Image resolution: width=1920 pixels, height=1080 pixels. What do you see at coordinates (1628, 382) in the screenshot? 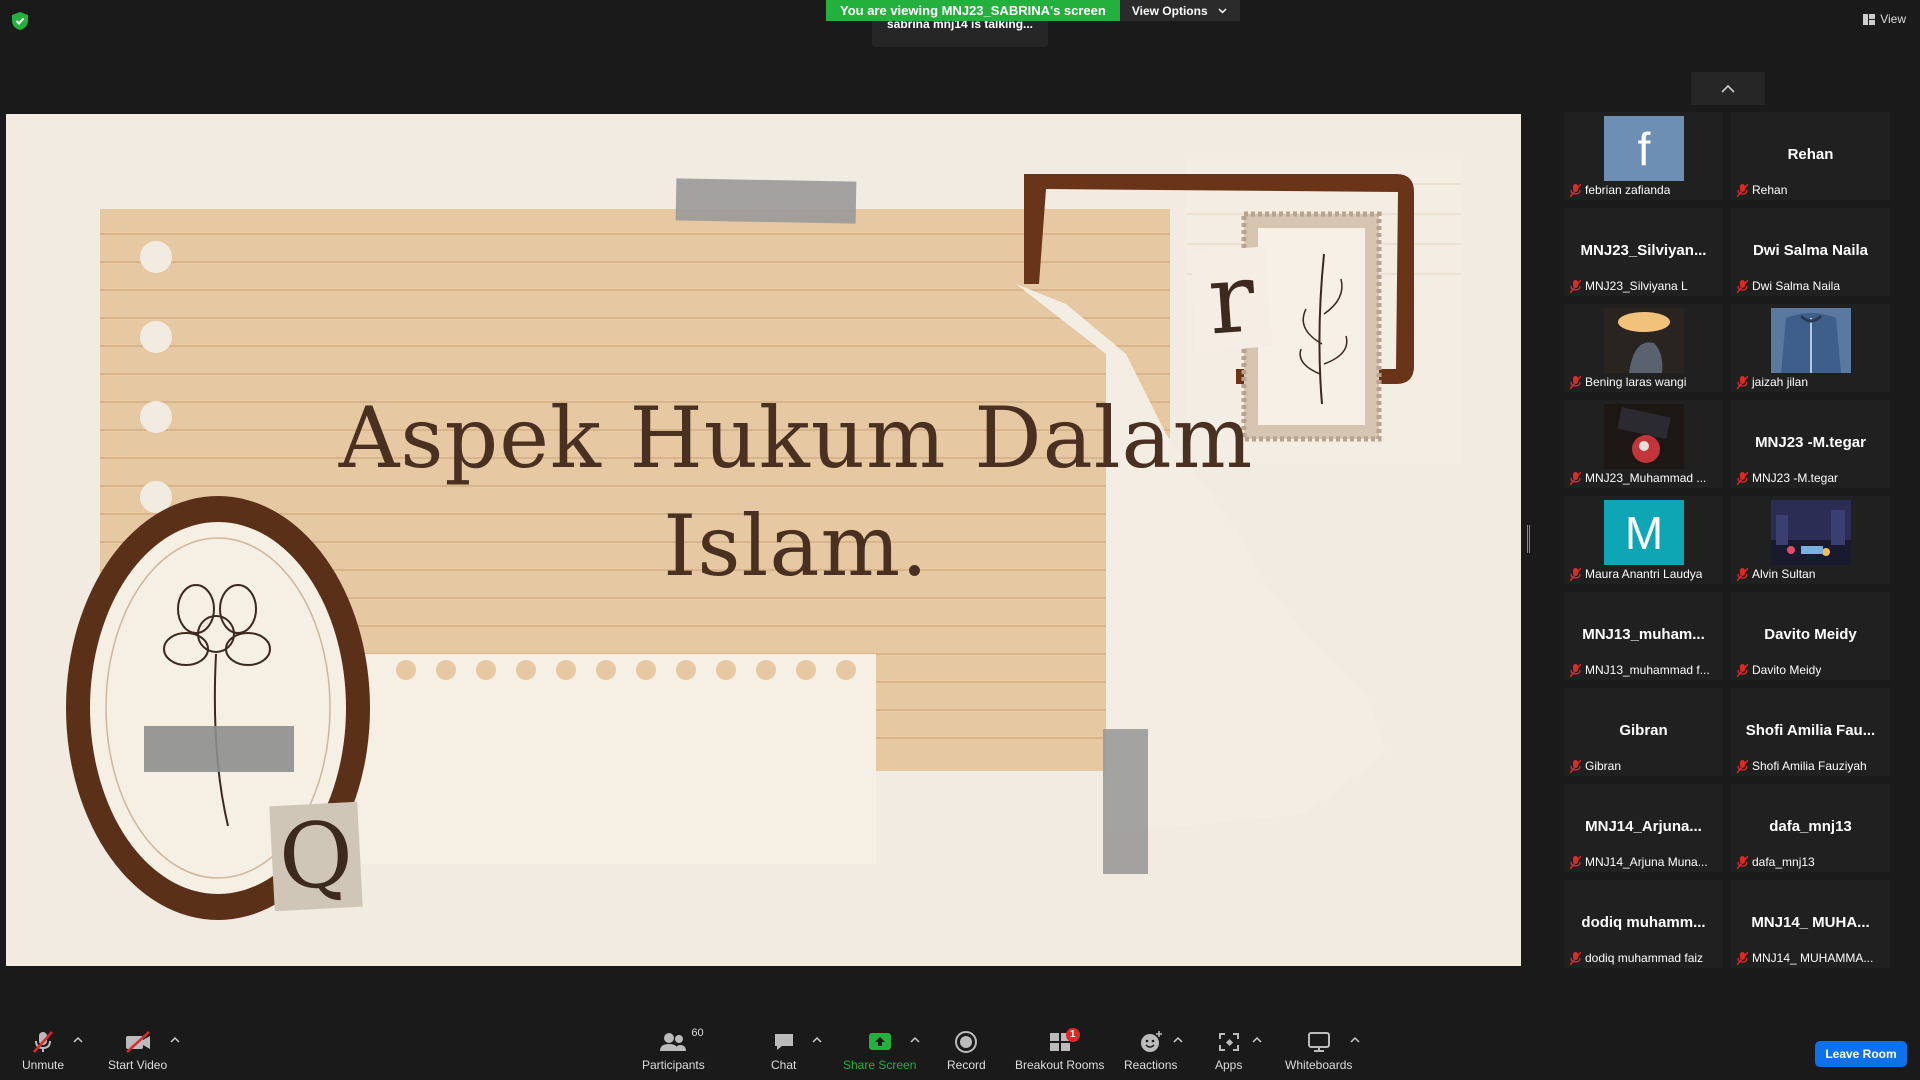
I see `participant-name-label: Bening laras wangi` at bounding box center [1628, 382].